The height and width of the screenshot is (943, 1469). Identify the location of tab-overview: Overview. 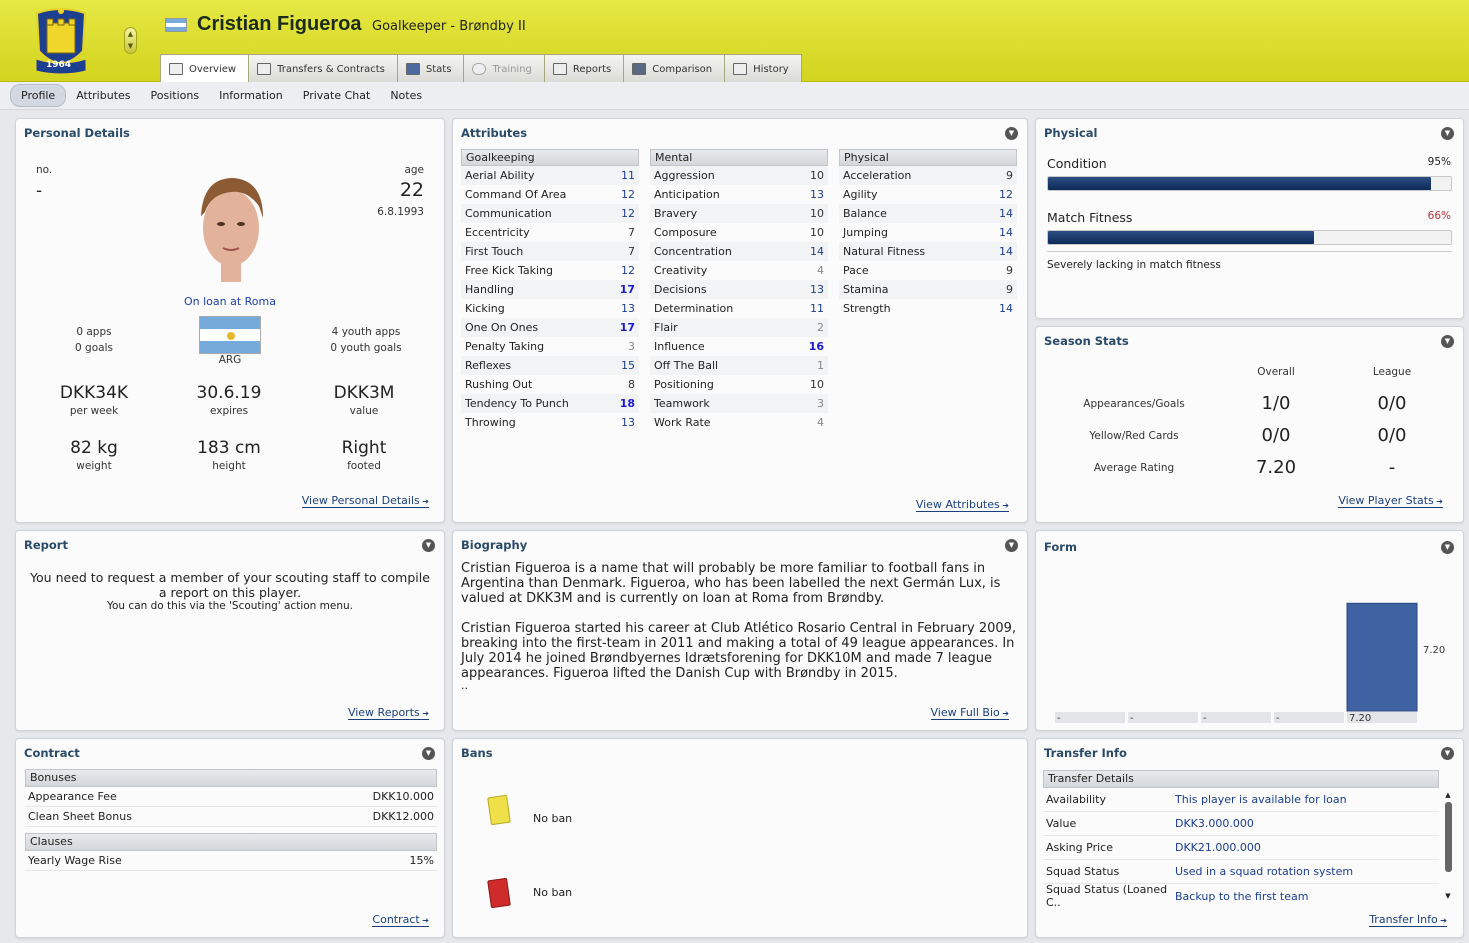
(205, 68).